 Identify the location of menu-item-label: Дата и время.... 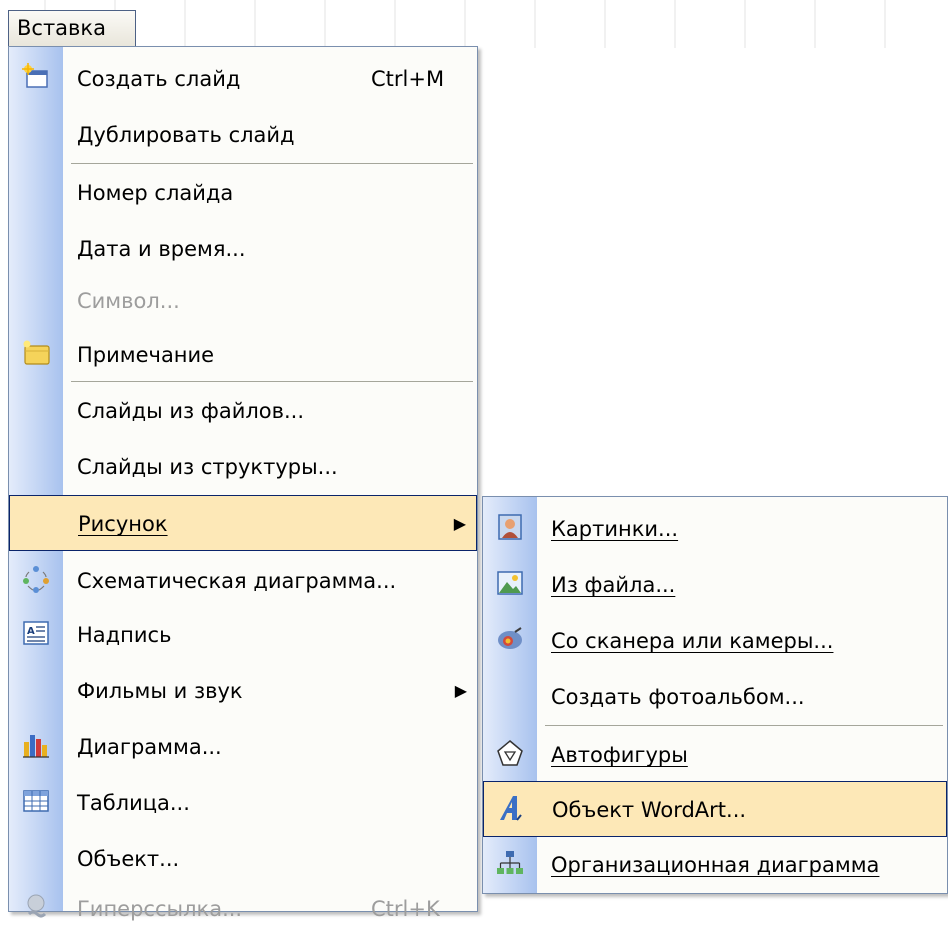
(161, 249).